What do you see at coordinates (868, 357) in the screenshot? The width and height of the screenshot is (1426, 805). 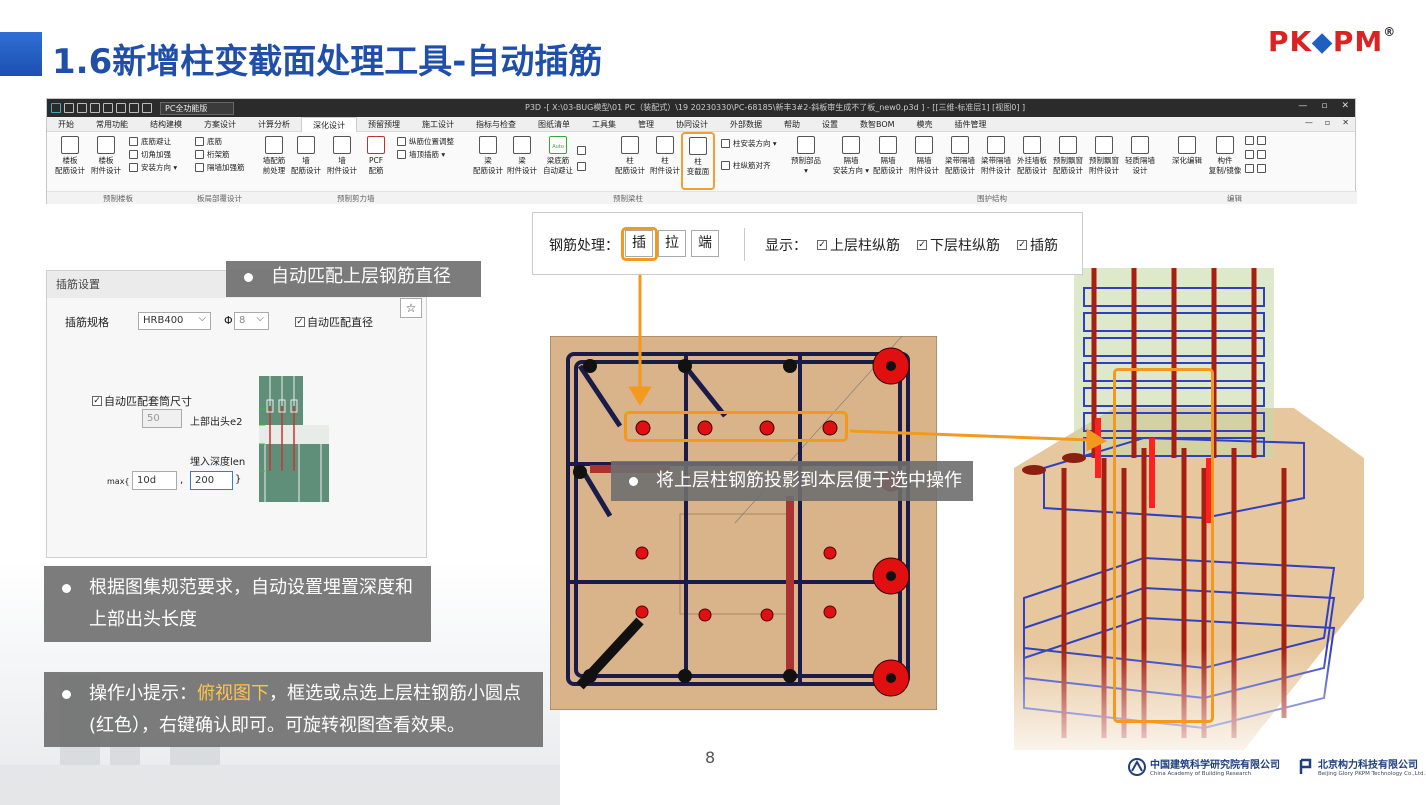 I see `annotation-arrows` at bounding box center [868, 357].